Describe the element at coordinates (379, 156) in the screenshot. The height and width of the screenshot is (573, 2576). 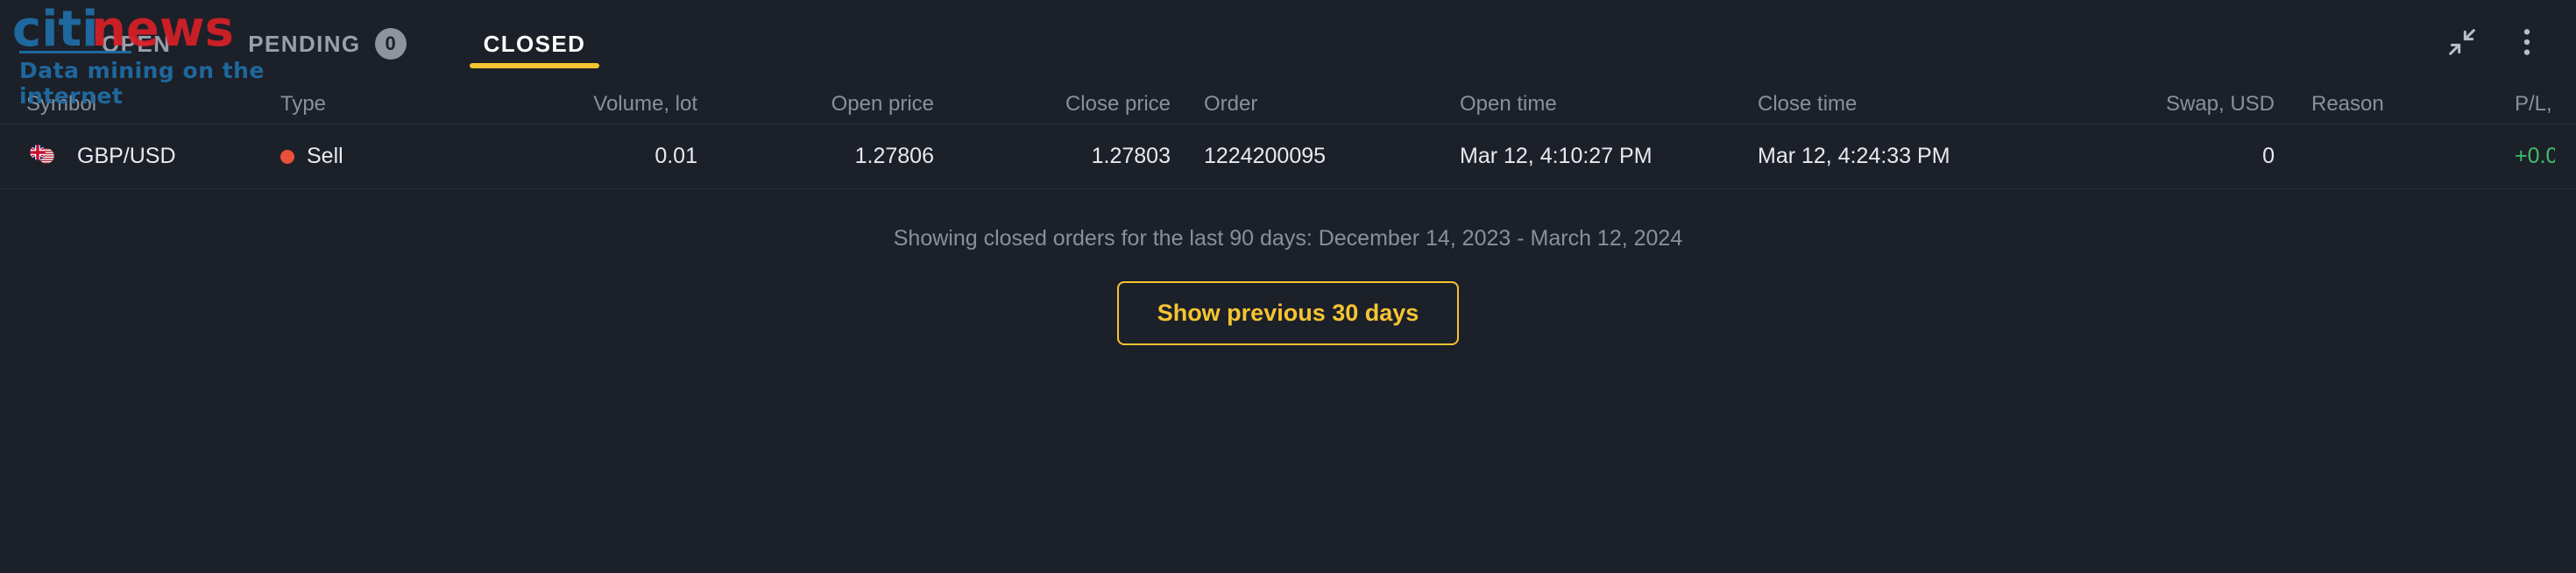
I see `cell-type: Sell` at that location.